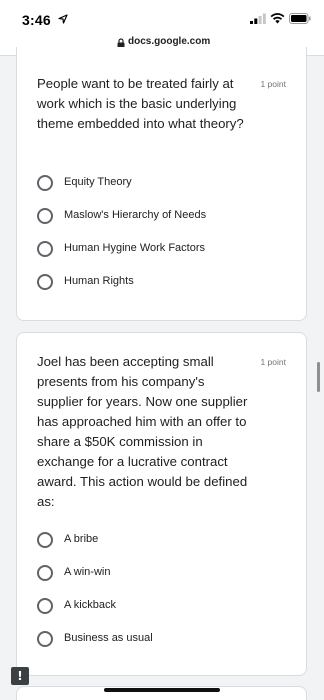 The image size is (324, 700). Describe the element at coordinates (90, 605) in the screenshot. I see `option-label: A kickback` at that location.